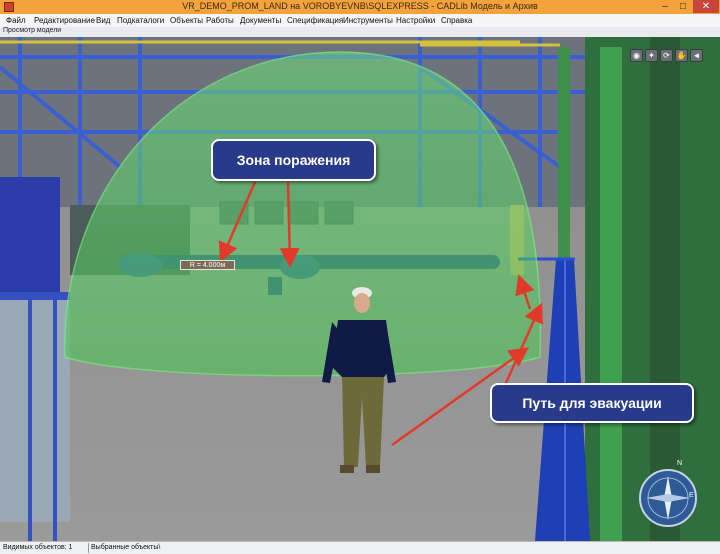 This screenshot has height=554, width=720. What do you see at coordinates (611, 294) in the screenshot?
I see `green-column` at bounding box center [611, 294].